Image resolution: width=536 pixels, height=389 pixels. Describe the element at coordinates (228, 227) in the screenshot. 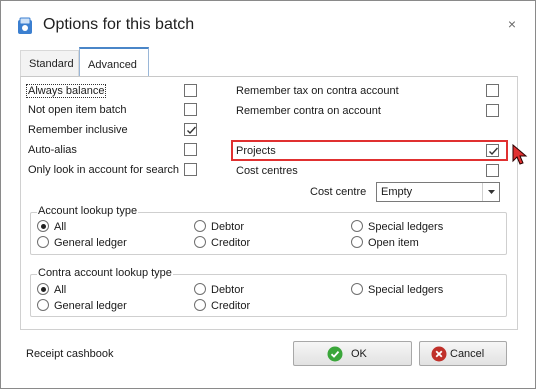

I see `account-lookup-debtor-label: Debtor` at that location.